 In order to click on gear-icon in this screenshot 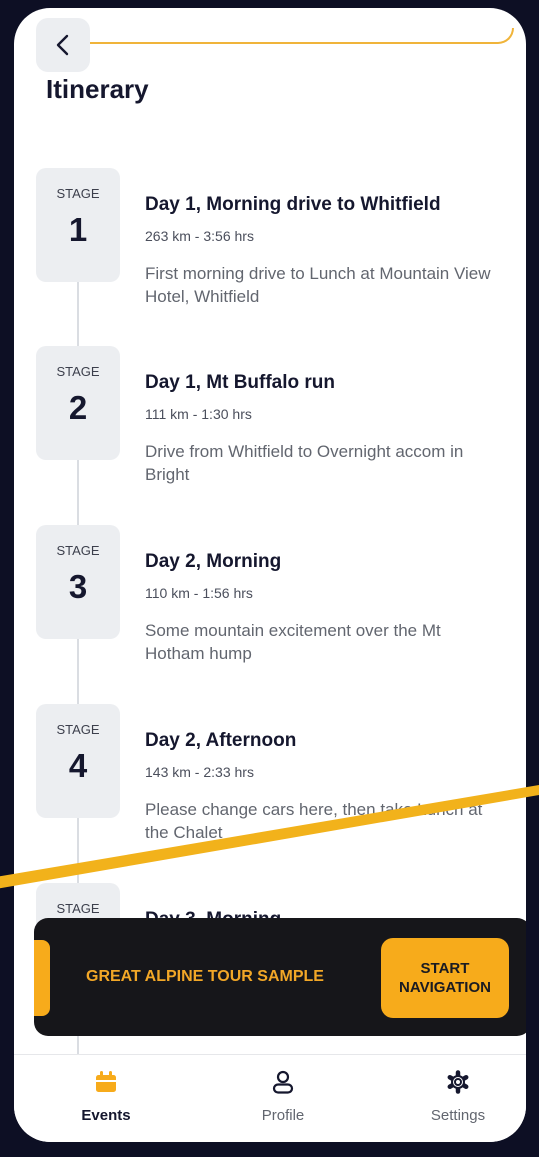, I will do `click(458, 1082)`.